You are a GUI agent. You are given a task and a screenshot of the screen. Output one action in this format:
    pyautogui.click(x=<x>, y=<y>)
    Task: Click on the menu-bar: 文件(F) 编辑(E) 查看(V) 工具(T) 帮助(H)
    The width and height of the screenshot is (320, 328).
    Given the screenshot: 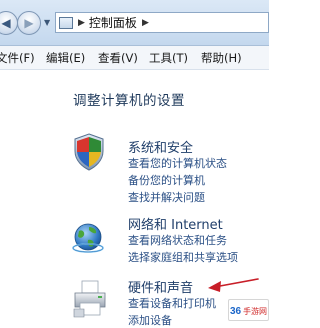 What is the action you would take?
    pyautogui.click(x=134, y=58)
    